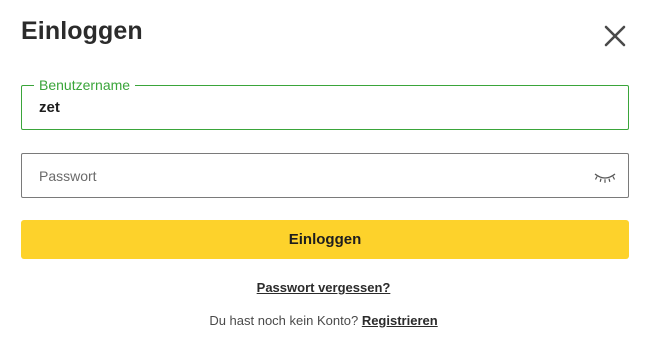 This screenshot has width=647, height=355. What do you see at coordinates (325, 103) in the screenshot?
I see `username-field: Benutzername zet` at bounding box center [325, 103].